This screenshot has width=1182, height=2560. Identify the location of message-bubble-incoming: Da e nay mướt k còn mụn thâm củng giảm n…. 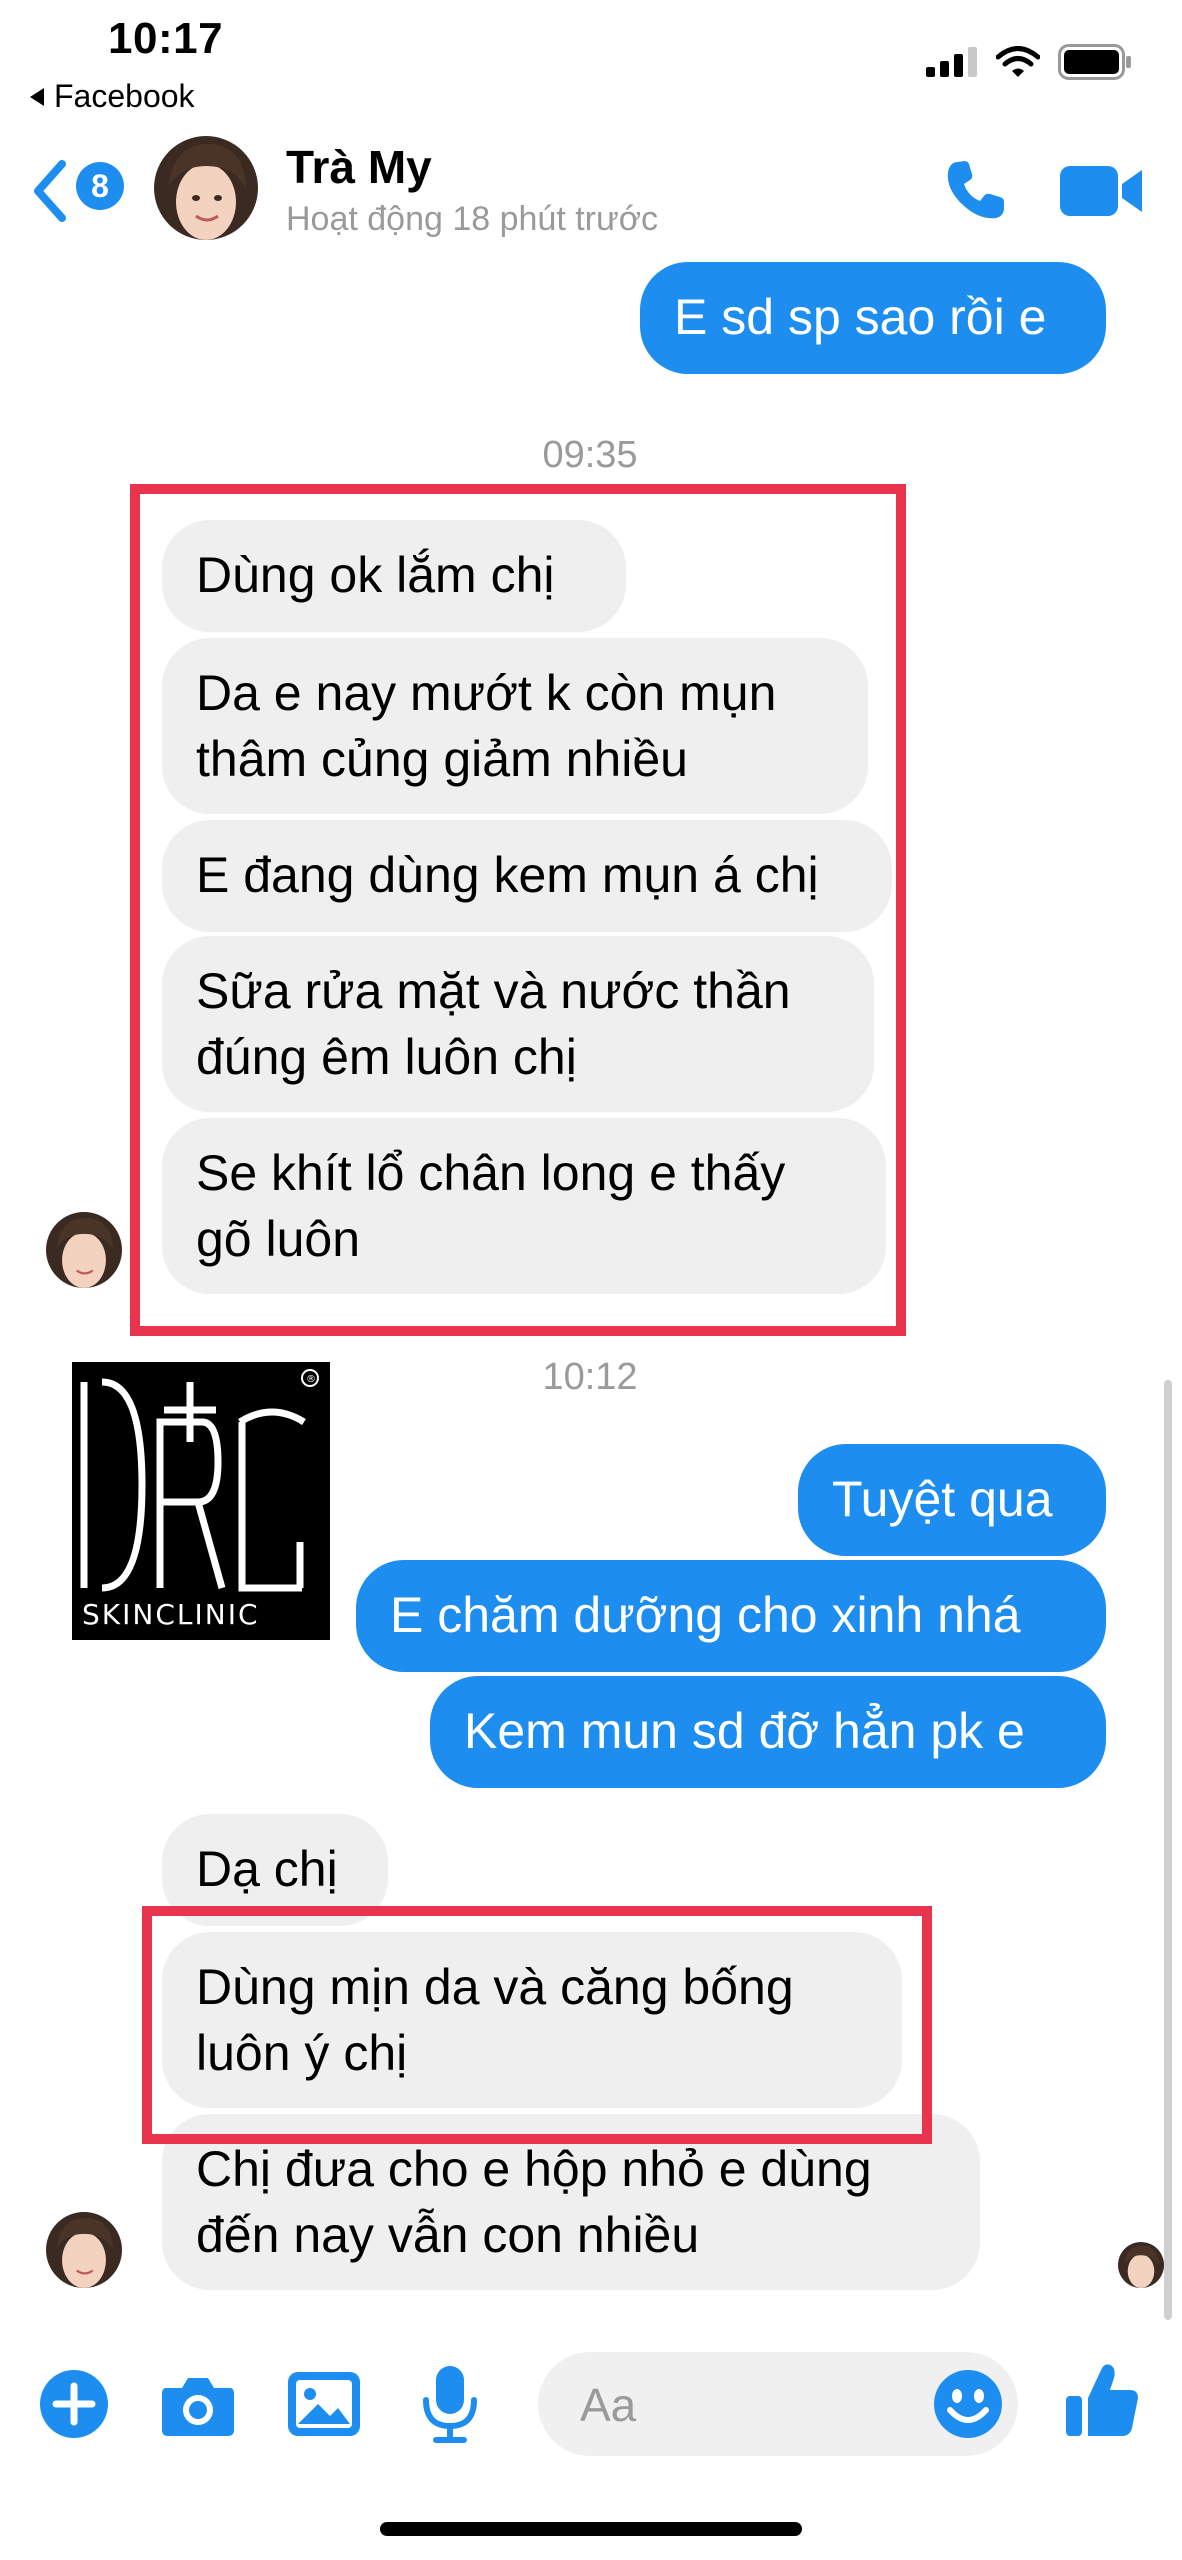
(515, 726).